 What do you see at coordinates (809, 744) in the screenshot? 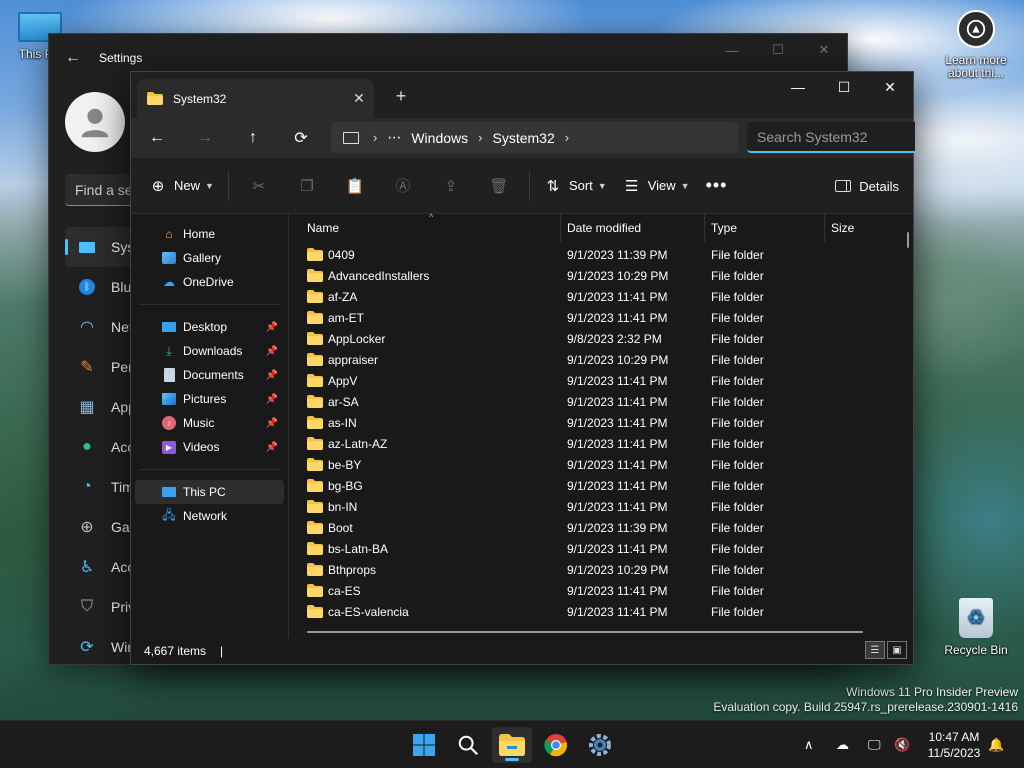
I see `show-hidden-icons-chevron-up-icon: ∧` at bounding box center [809, 744].